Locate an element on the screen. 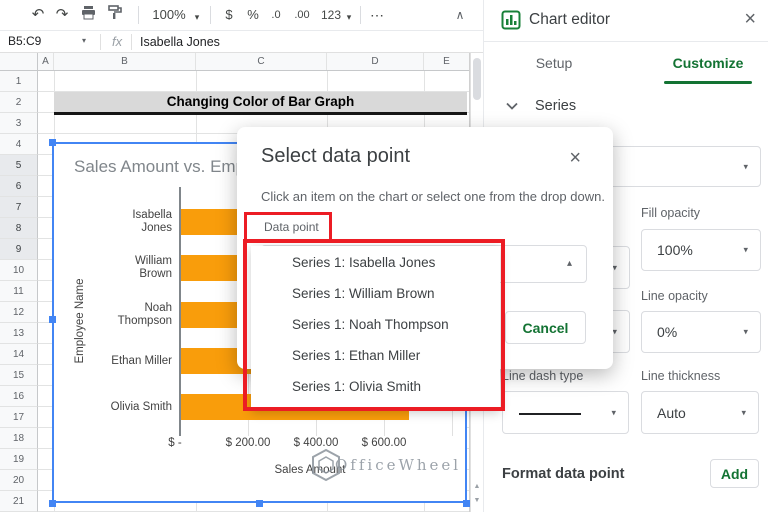  row-header-6: 6 is located at coordinates (19, 186).